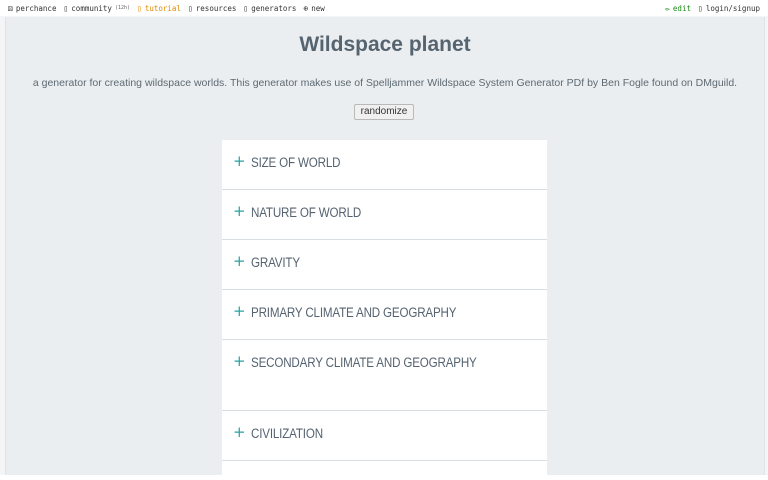  I want to click on dice-icon: ⚄, so click(10, 8).